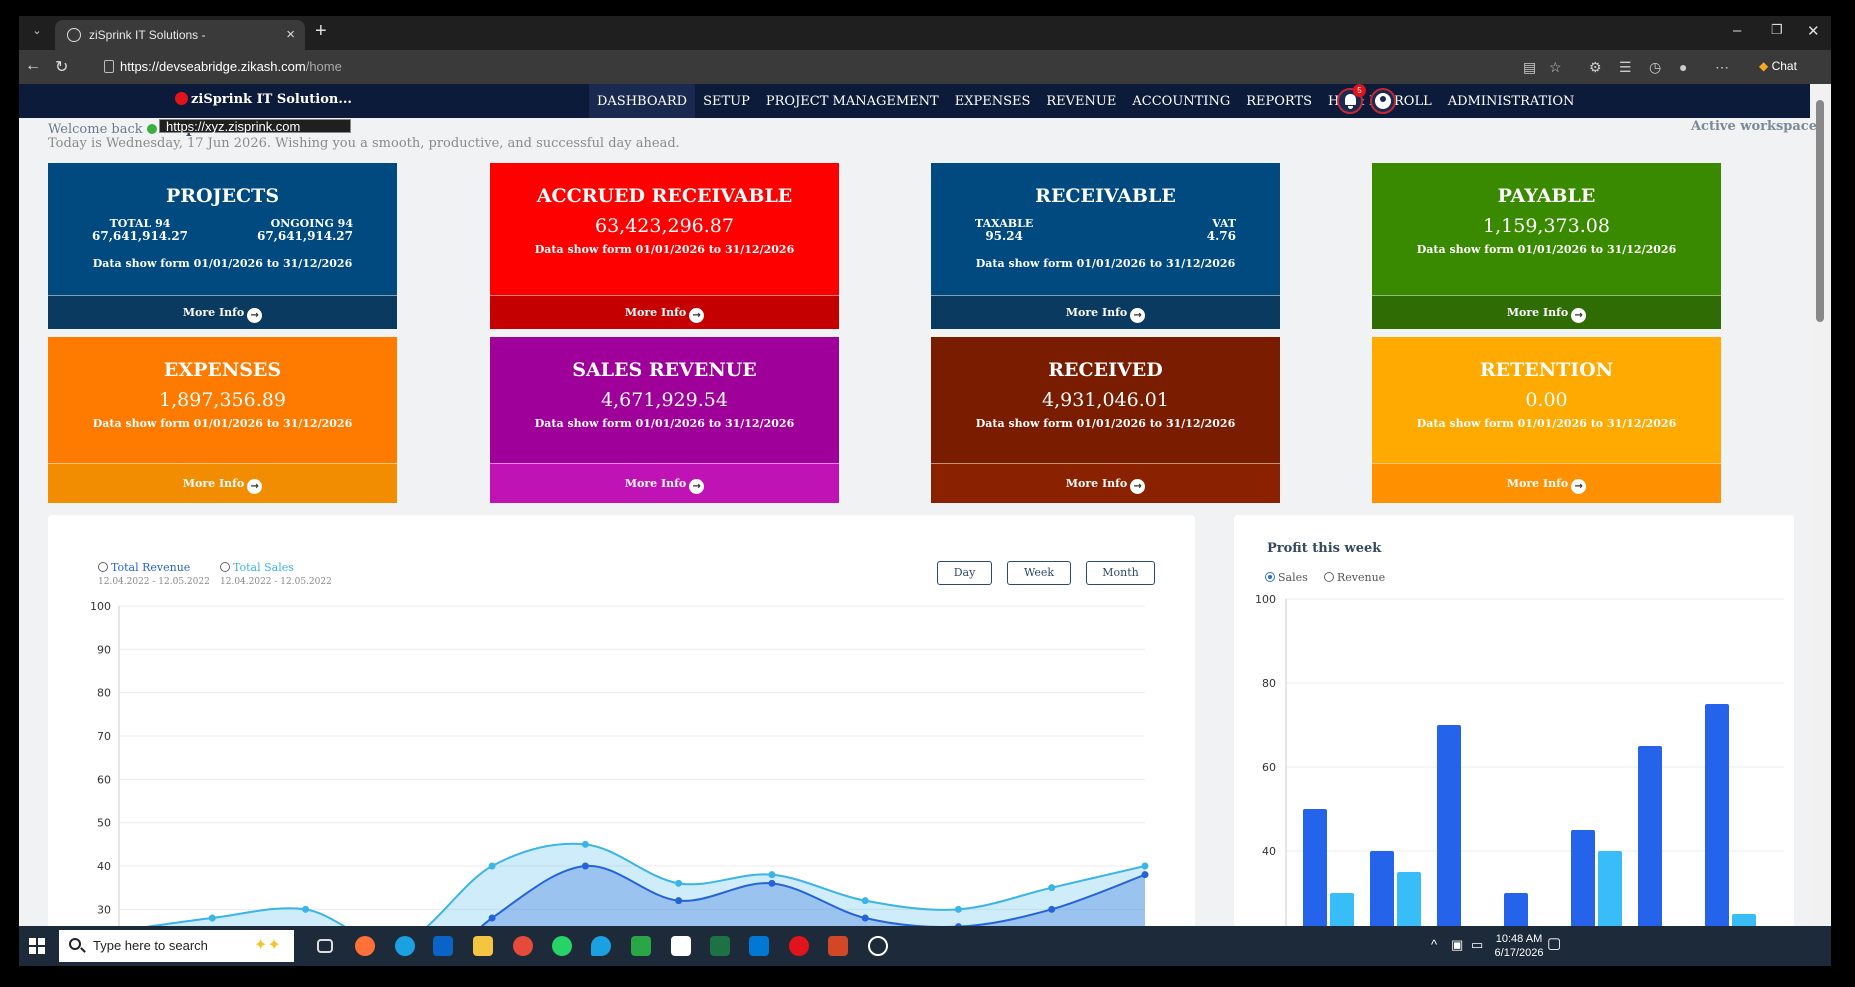 This screenshot has width=1855, height=987. I want to click on powerpoint-icon, so click(838, 946).